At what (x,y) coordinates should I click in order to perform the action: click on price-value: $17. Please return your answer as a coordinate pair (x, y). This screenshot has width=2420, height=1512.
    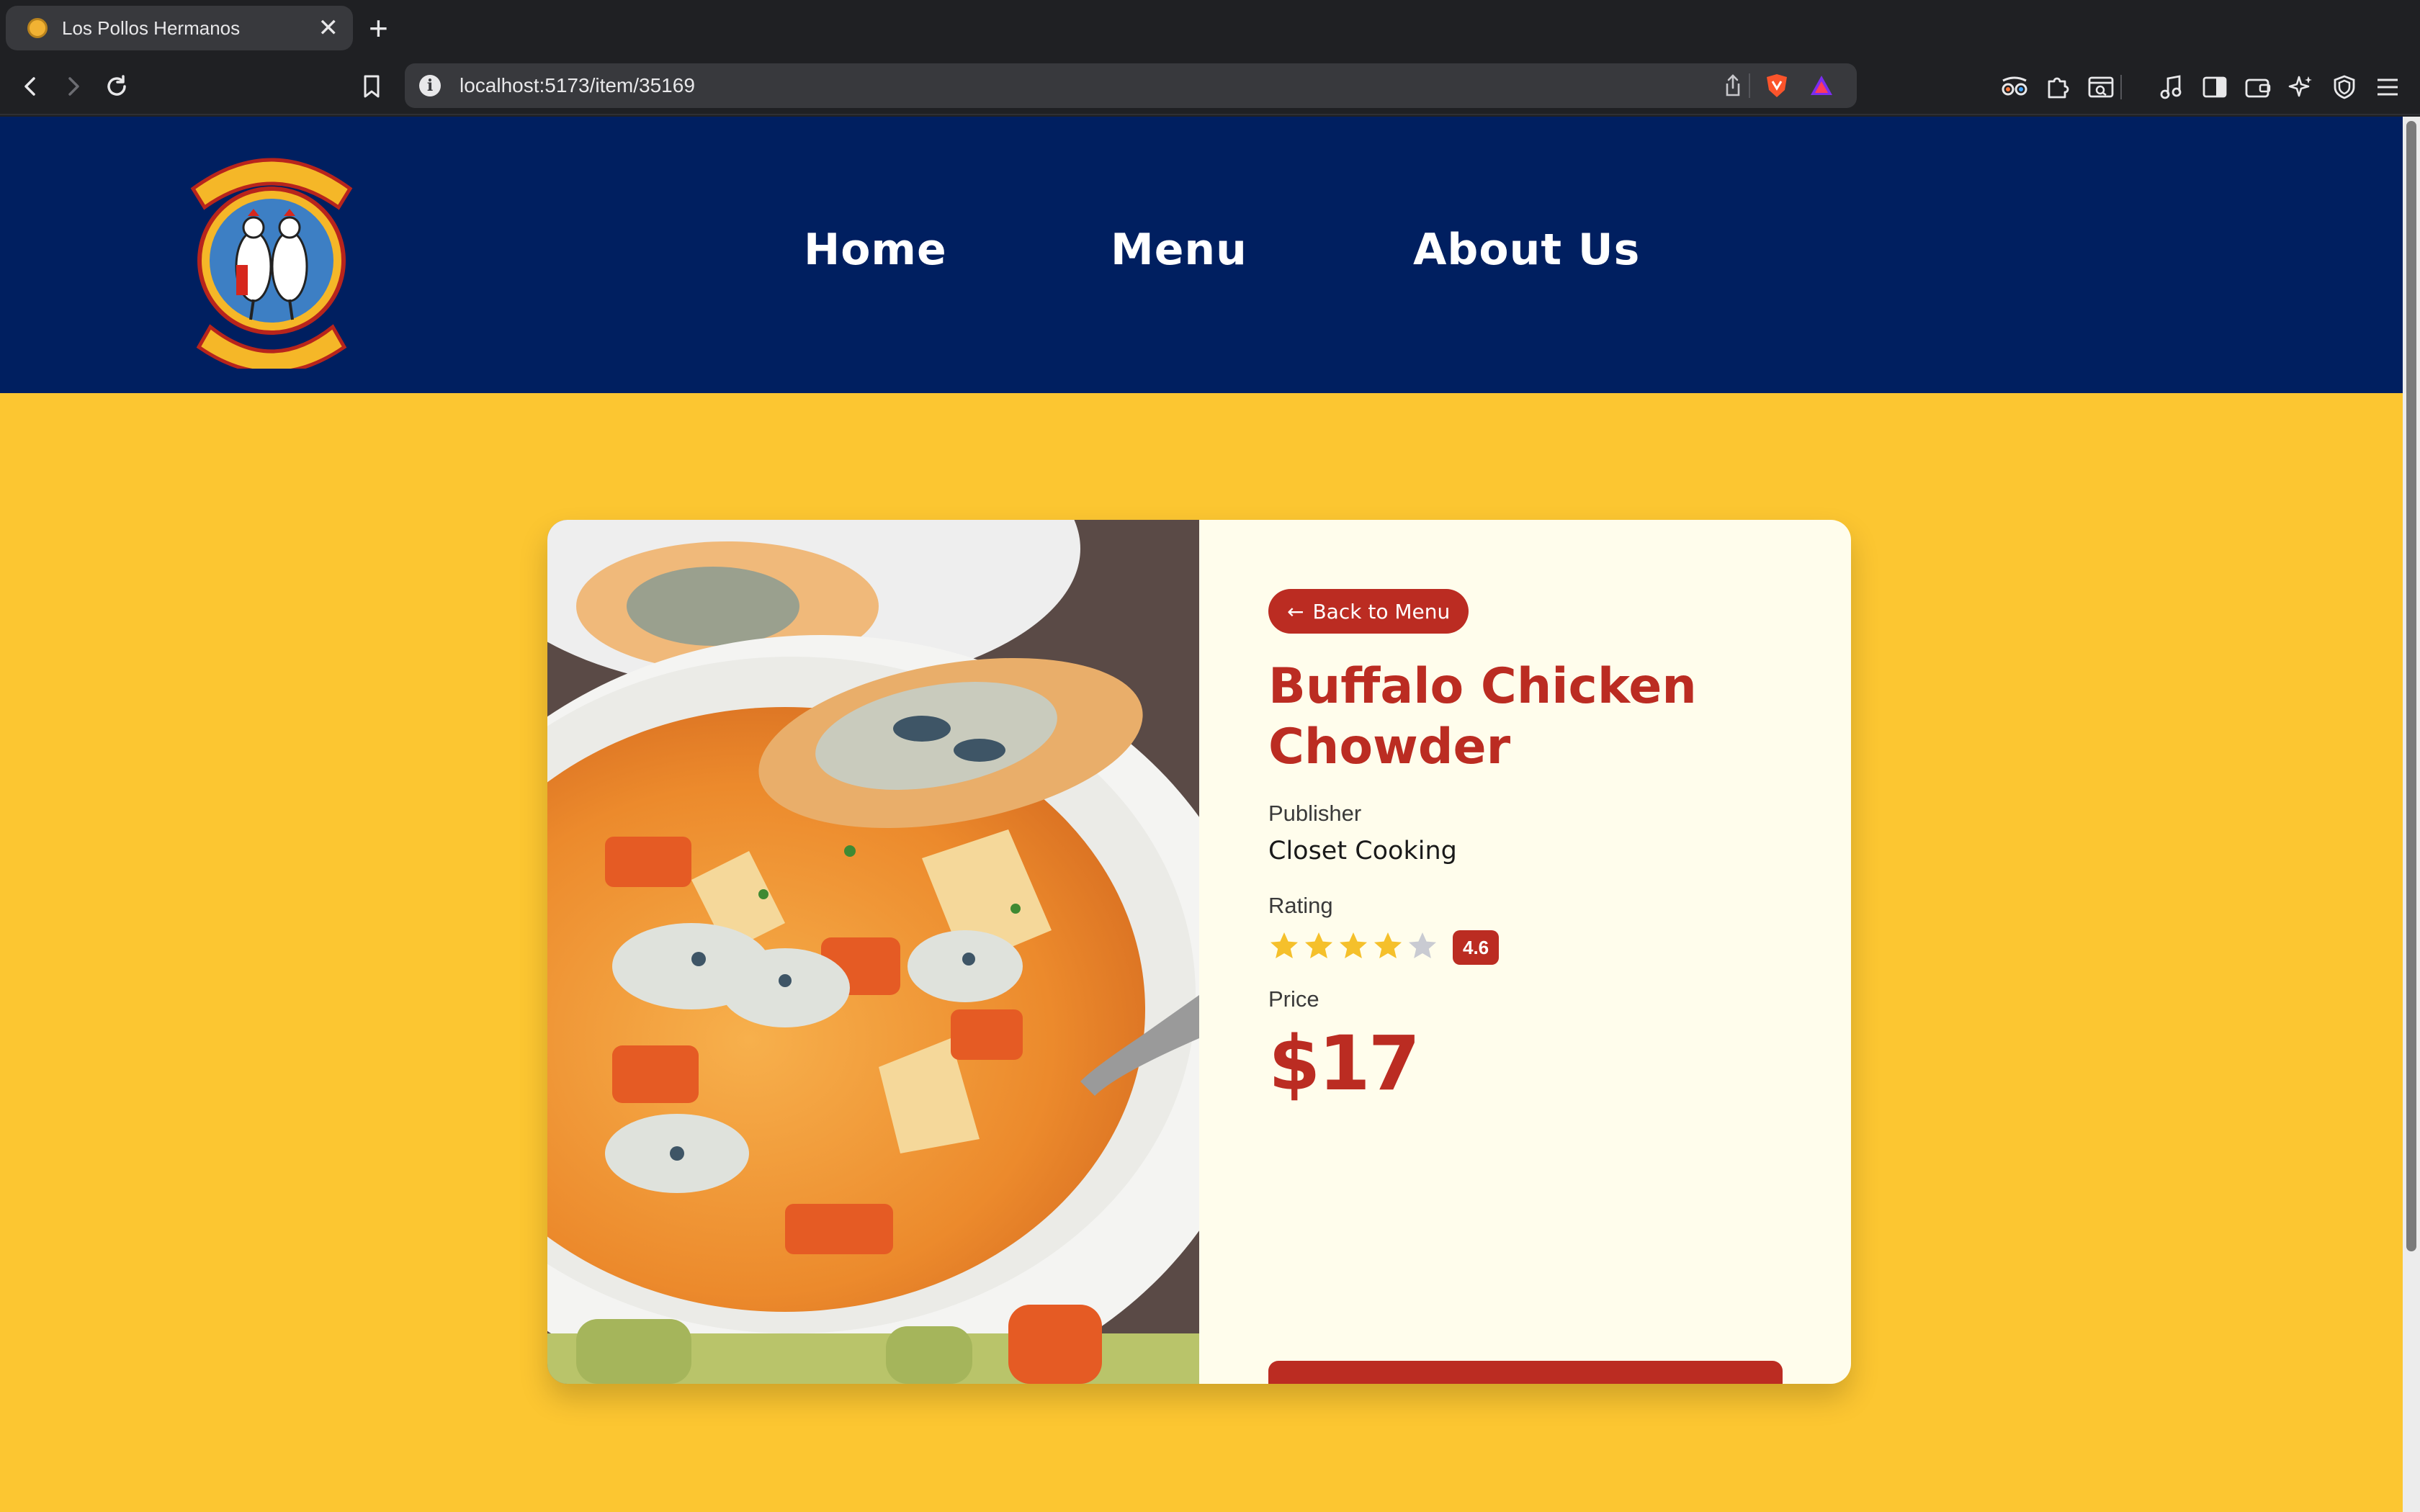
    Looking at the image, I should click on (1344, 1063).